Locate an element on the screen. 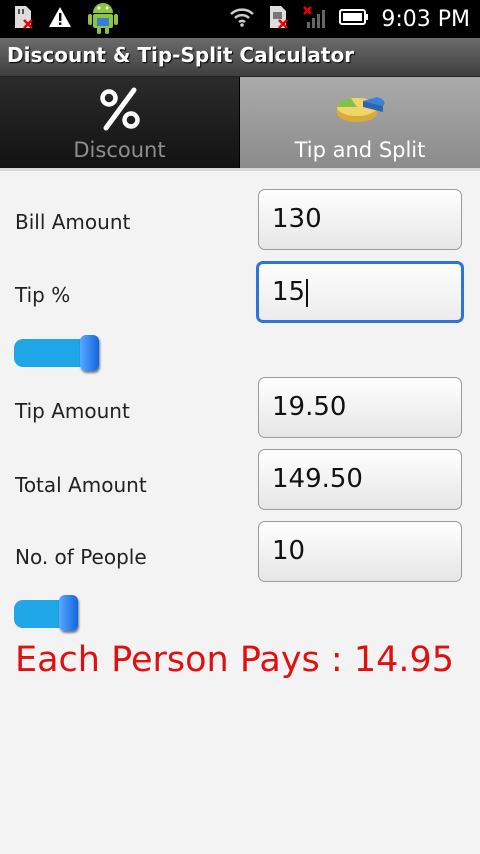 The image size is (480, 854). tip-amount-value: 19.50 is located at coordinates (309, 407).